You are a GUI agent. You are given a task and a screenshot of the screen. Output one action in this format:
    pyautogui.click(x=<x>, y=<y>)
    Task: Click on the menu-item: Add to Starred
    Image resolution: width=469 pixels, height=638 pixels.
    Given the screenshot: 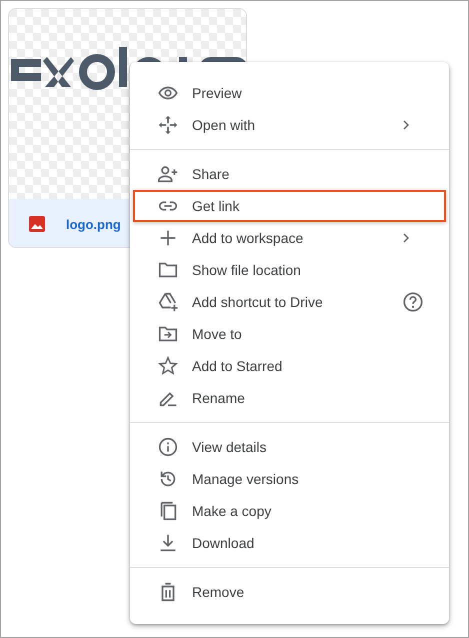 What is the action you would take?
    pyautogui.click(x=289, y=366)
    